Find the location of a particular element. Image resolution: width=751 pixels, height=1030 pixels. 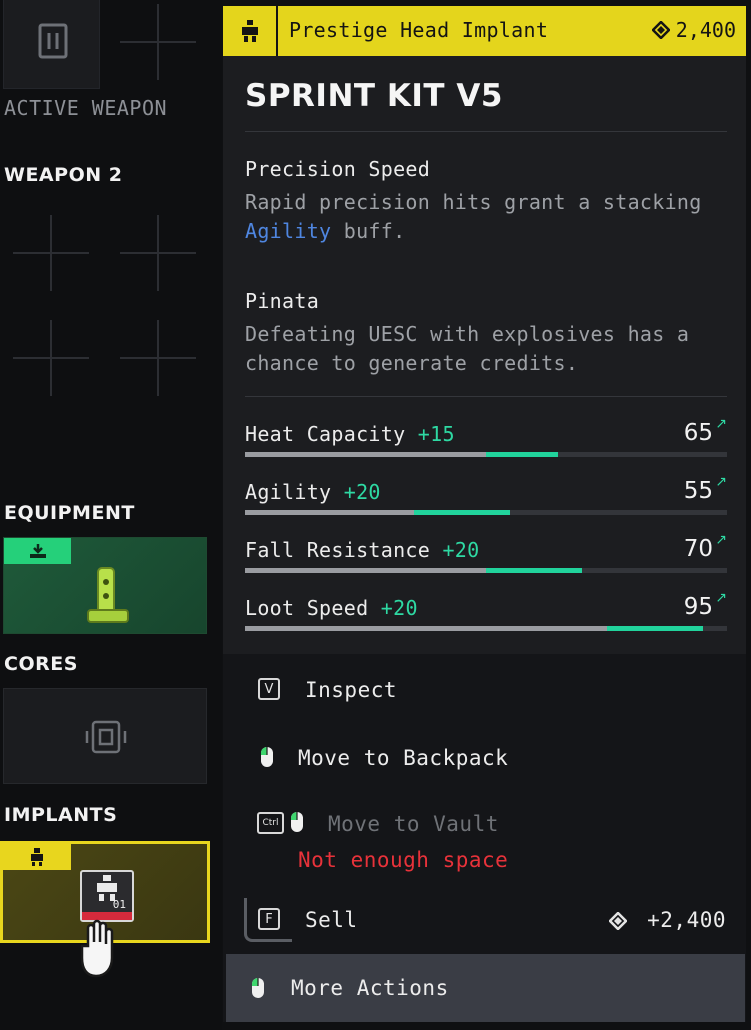

stat-row: Loot Speed +20 95 ↗ is located at coordinates (486, 622).